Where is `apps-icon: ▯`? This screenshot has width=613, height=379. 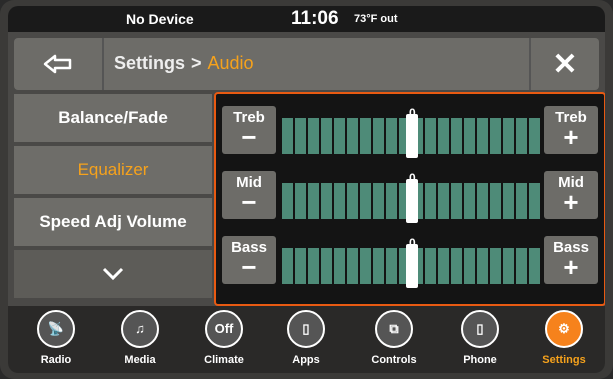 apps-icon: ▯ is located at coordinates (306, 329).